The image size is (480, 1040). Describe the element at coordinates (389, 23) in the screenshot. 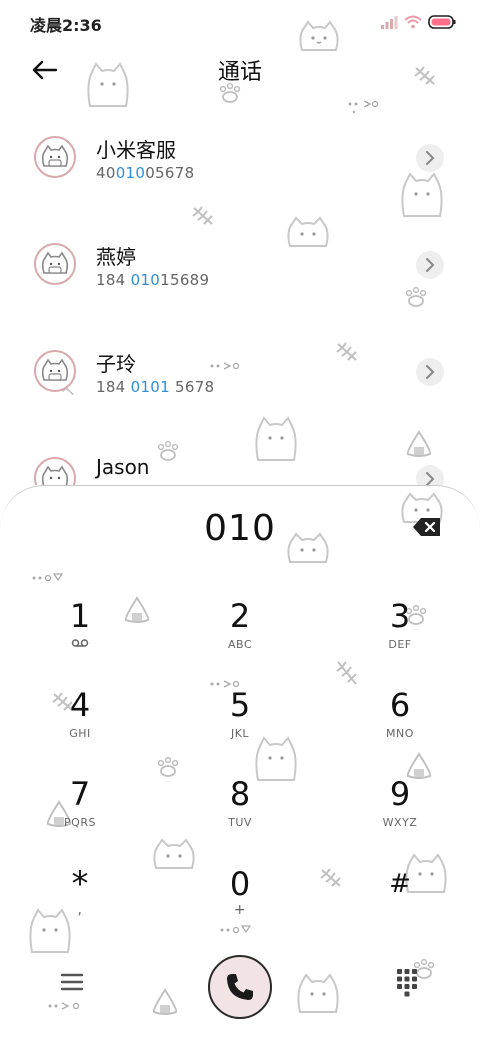

I see `signal-icon` at that location.